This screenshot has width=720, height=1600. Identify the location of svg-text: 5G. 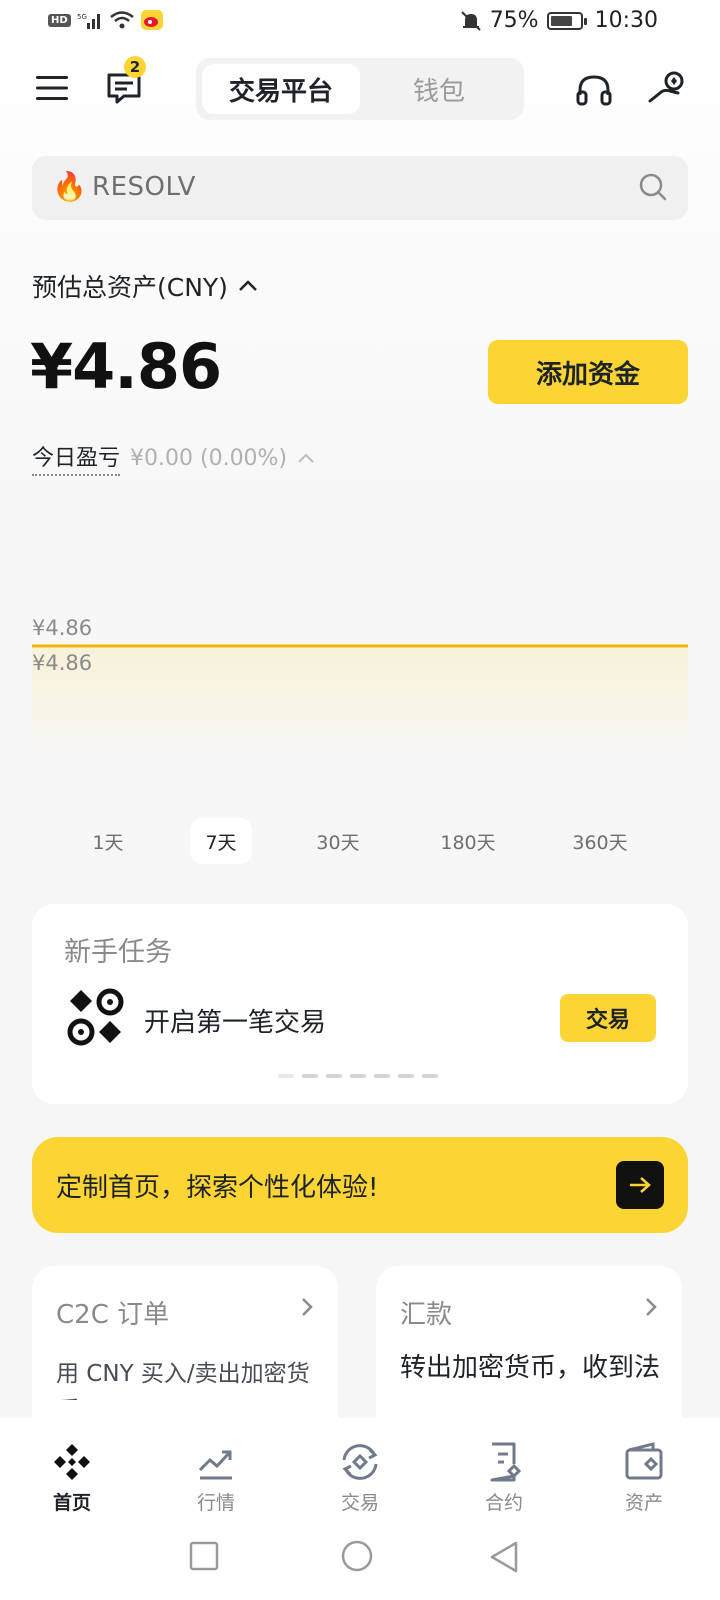
(82, 17).